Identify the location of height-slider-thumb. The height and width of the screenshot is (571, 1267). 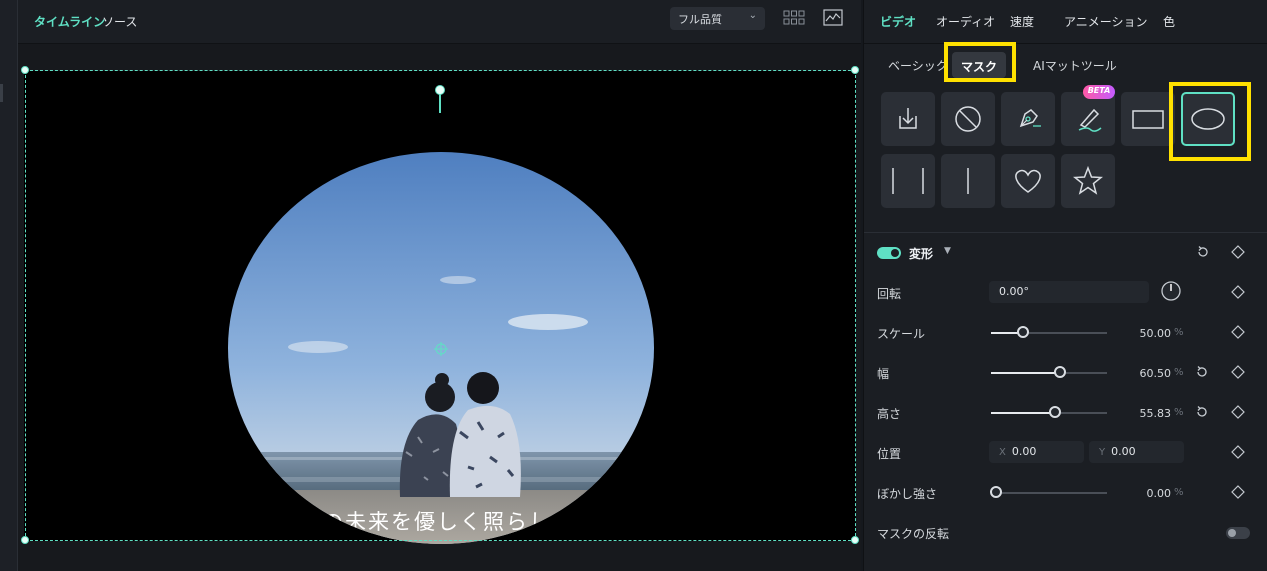
(1055, 412).